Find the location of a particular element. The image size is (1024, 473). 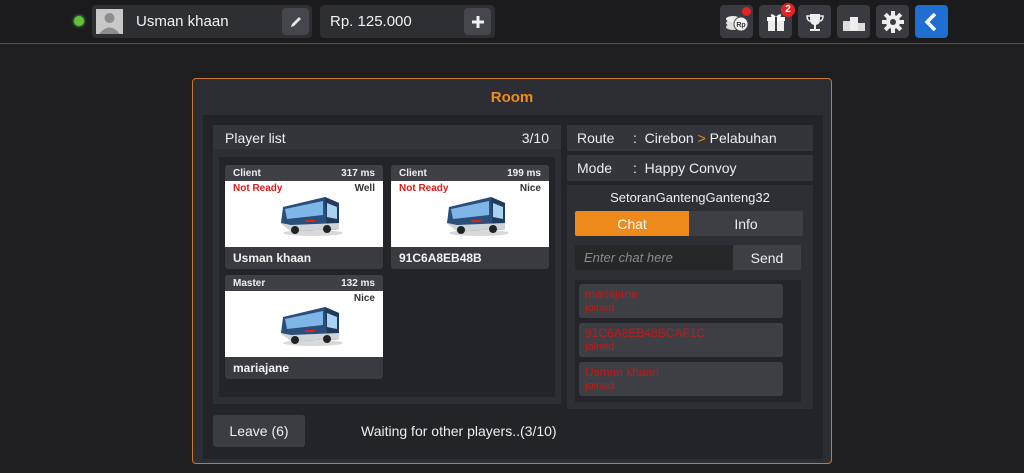

edit-name-button is located at coordinates (295, 21).